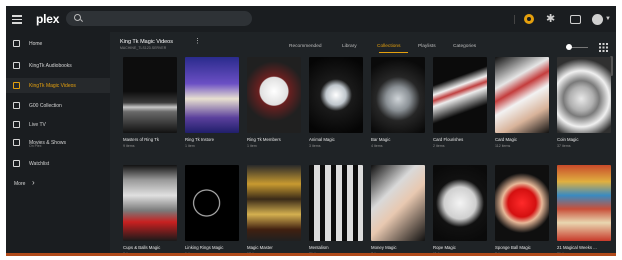 This screenshot has width=622, height=260. Describe the element at coordinates (37, 124) in the screenshot. I see `sidebar-item-label: Live TV` at that location.